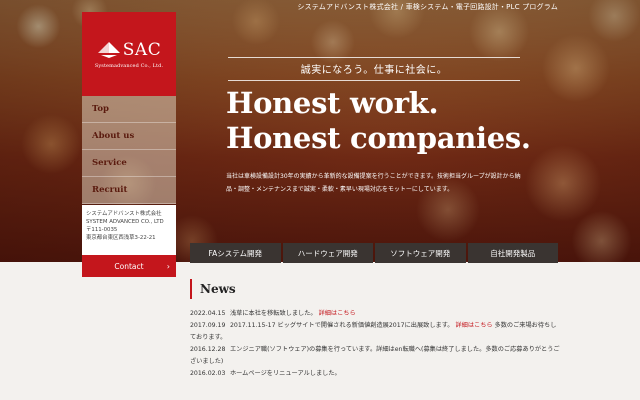  Describe the element at coordinates (375, 374) in the screenshot. I see `list-item: 2016.02.03 ホームページをリニューアルしました。` at that location.